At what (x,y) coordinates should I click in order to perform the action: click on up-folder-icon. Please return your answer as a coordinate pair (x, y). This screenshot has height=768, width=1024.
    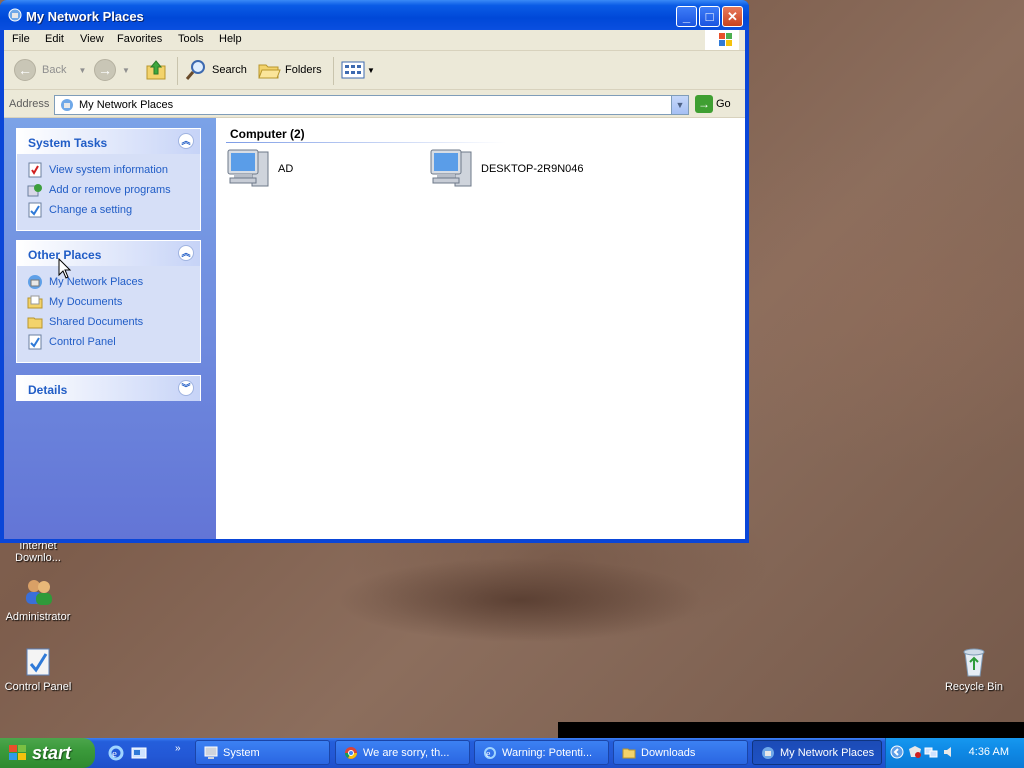
    Looking at the image, I should click on (156, 70).